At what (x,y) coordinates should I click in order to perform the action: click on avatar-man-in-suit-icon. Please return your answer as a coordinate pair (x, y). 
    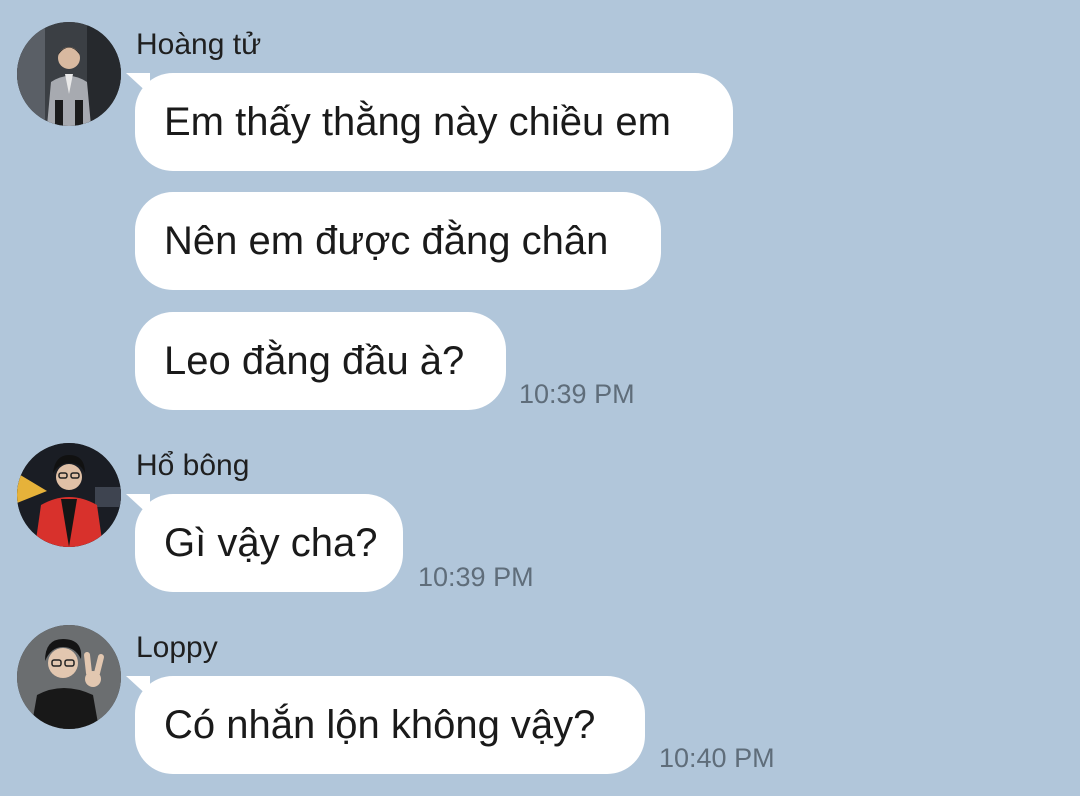
    Looking at the image, I should click on (69, 74).